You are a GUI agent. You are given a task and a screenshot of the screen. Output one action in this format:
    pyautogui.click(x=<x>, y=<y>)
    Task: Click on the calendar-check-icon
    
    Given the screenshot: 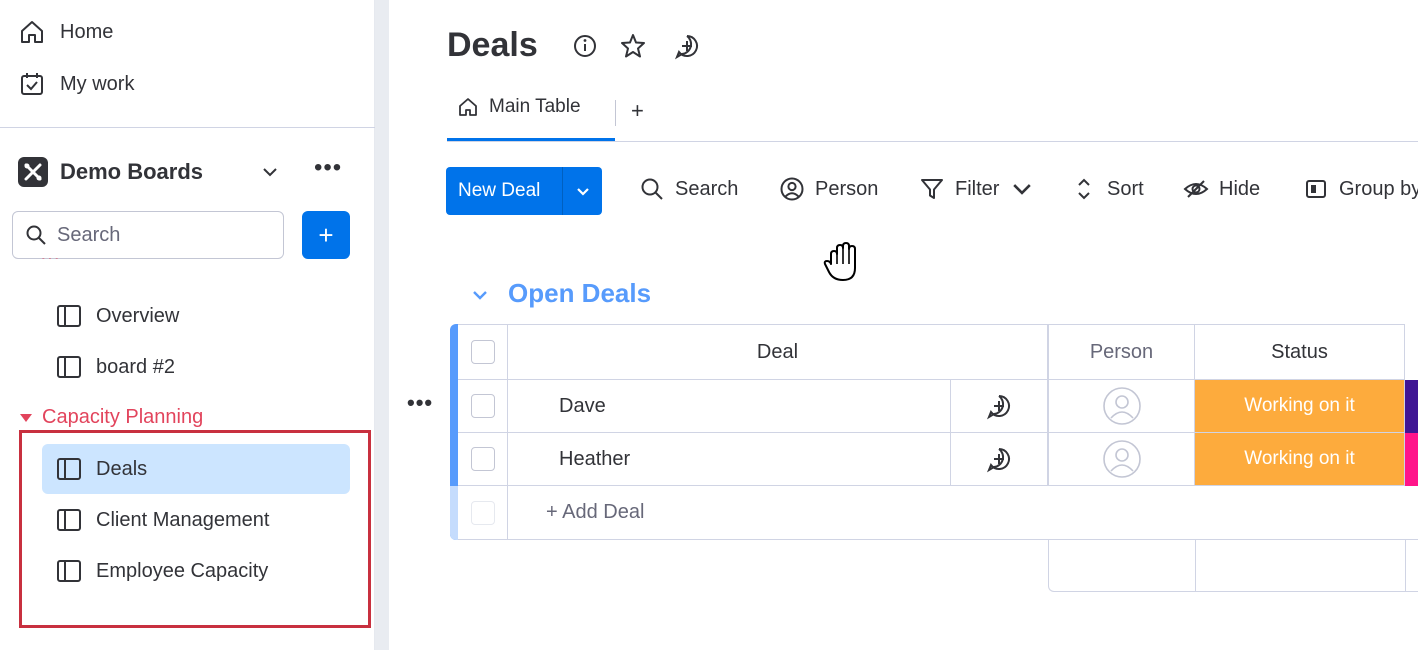 What is the action you would take?
    pyautogui.click(x=32, y=84)
    